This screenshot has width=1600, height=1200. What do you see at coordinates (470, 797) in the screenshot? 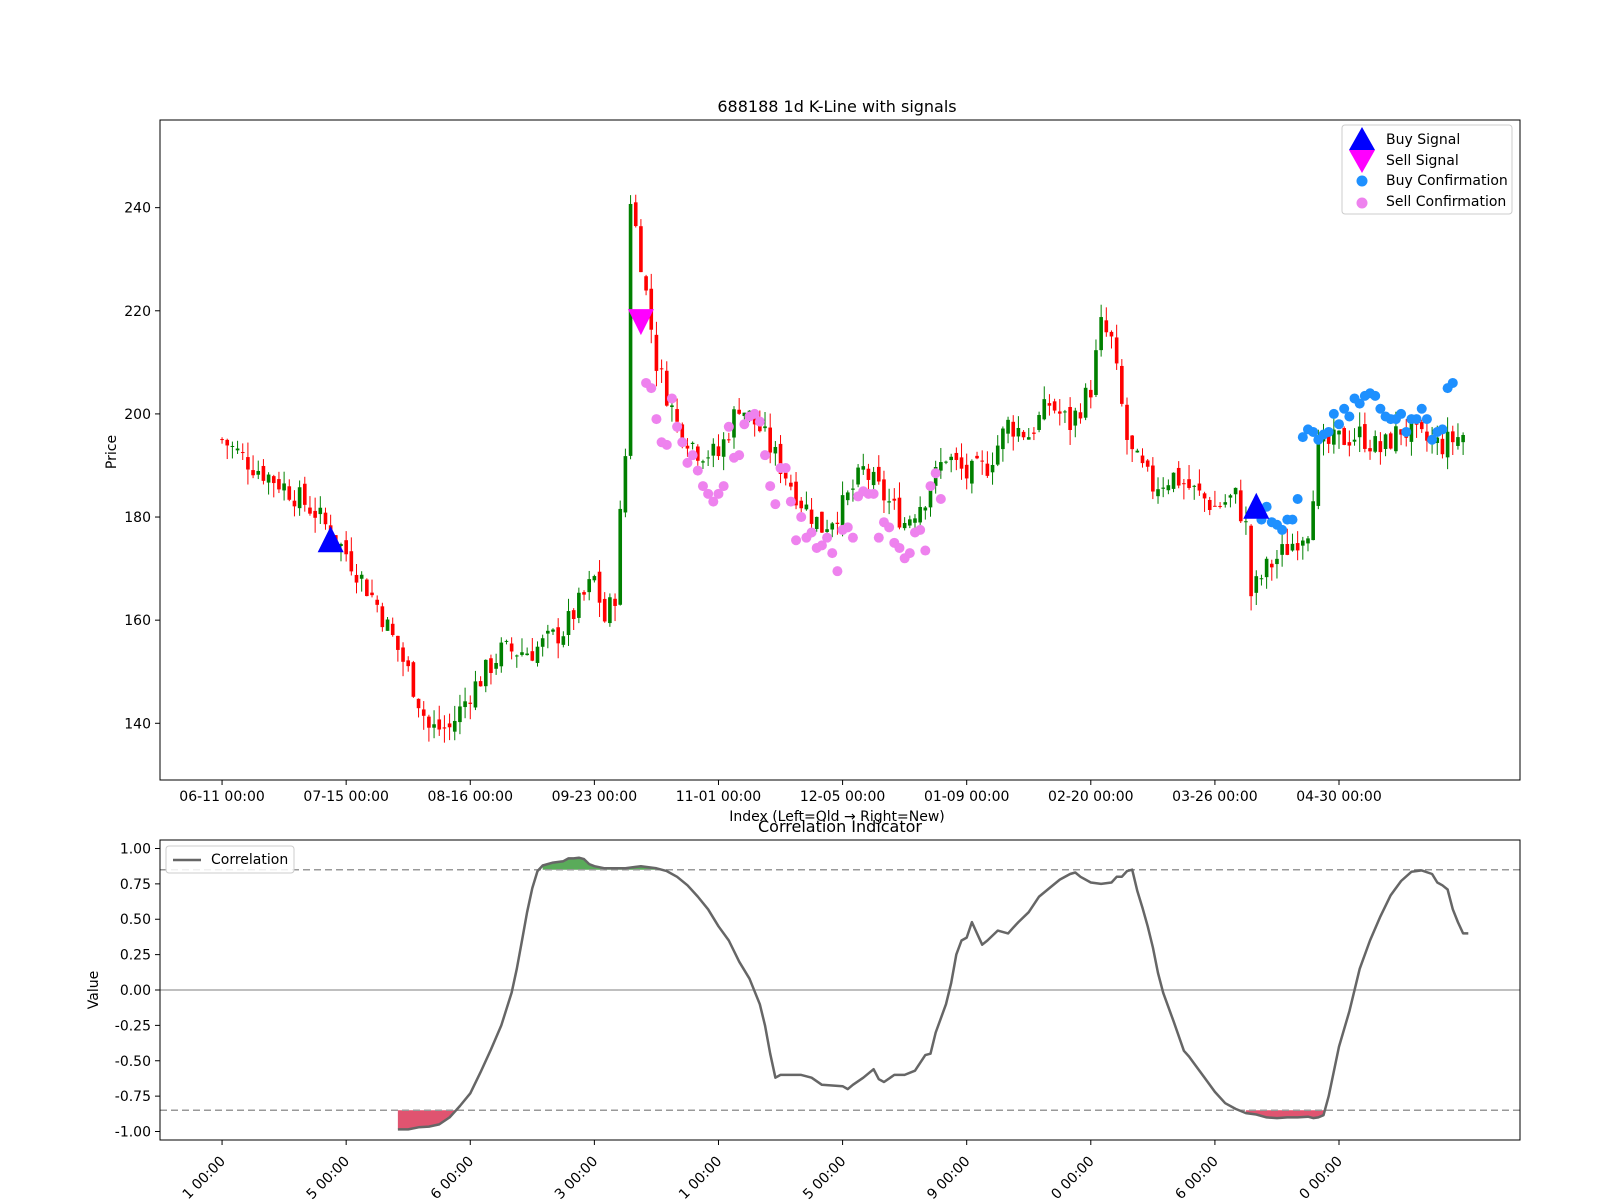
I see `x-tick-label: 08-16 00:00` at bounding box center [470, 797].